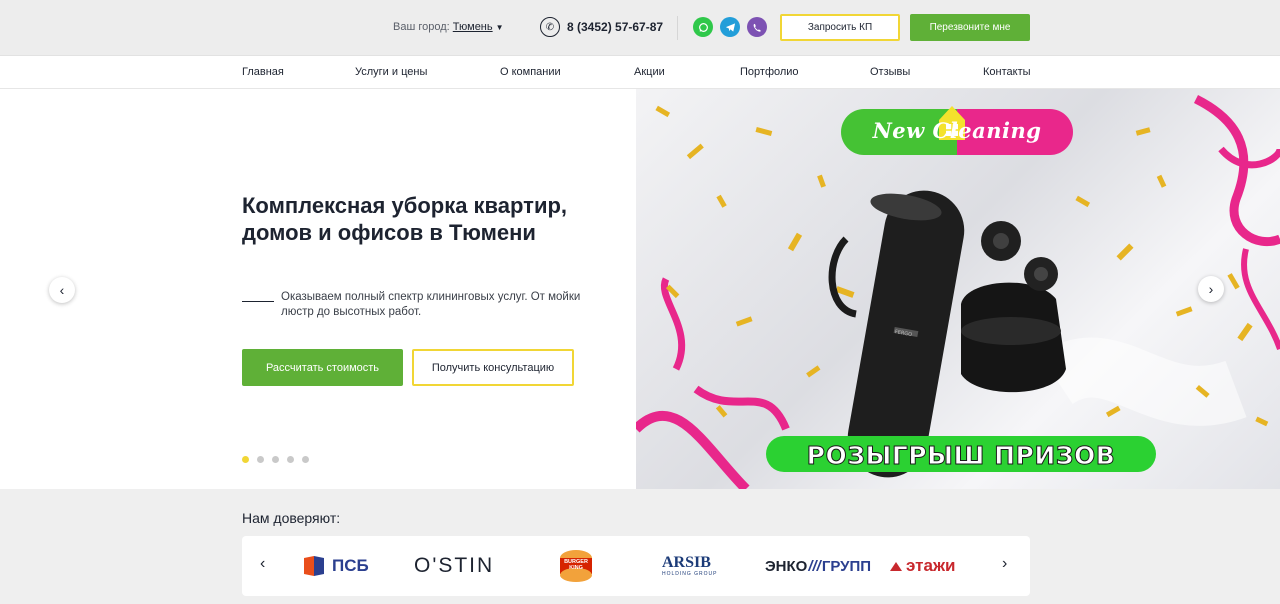  Describe the element at coordinates (649, 72) in the screenshot. I see `nav-item-promotions: Акции` at that location.